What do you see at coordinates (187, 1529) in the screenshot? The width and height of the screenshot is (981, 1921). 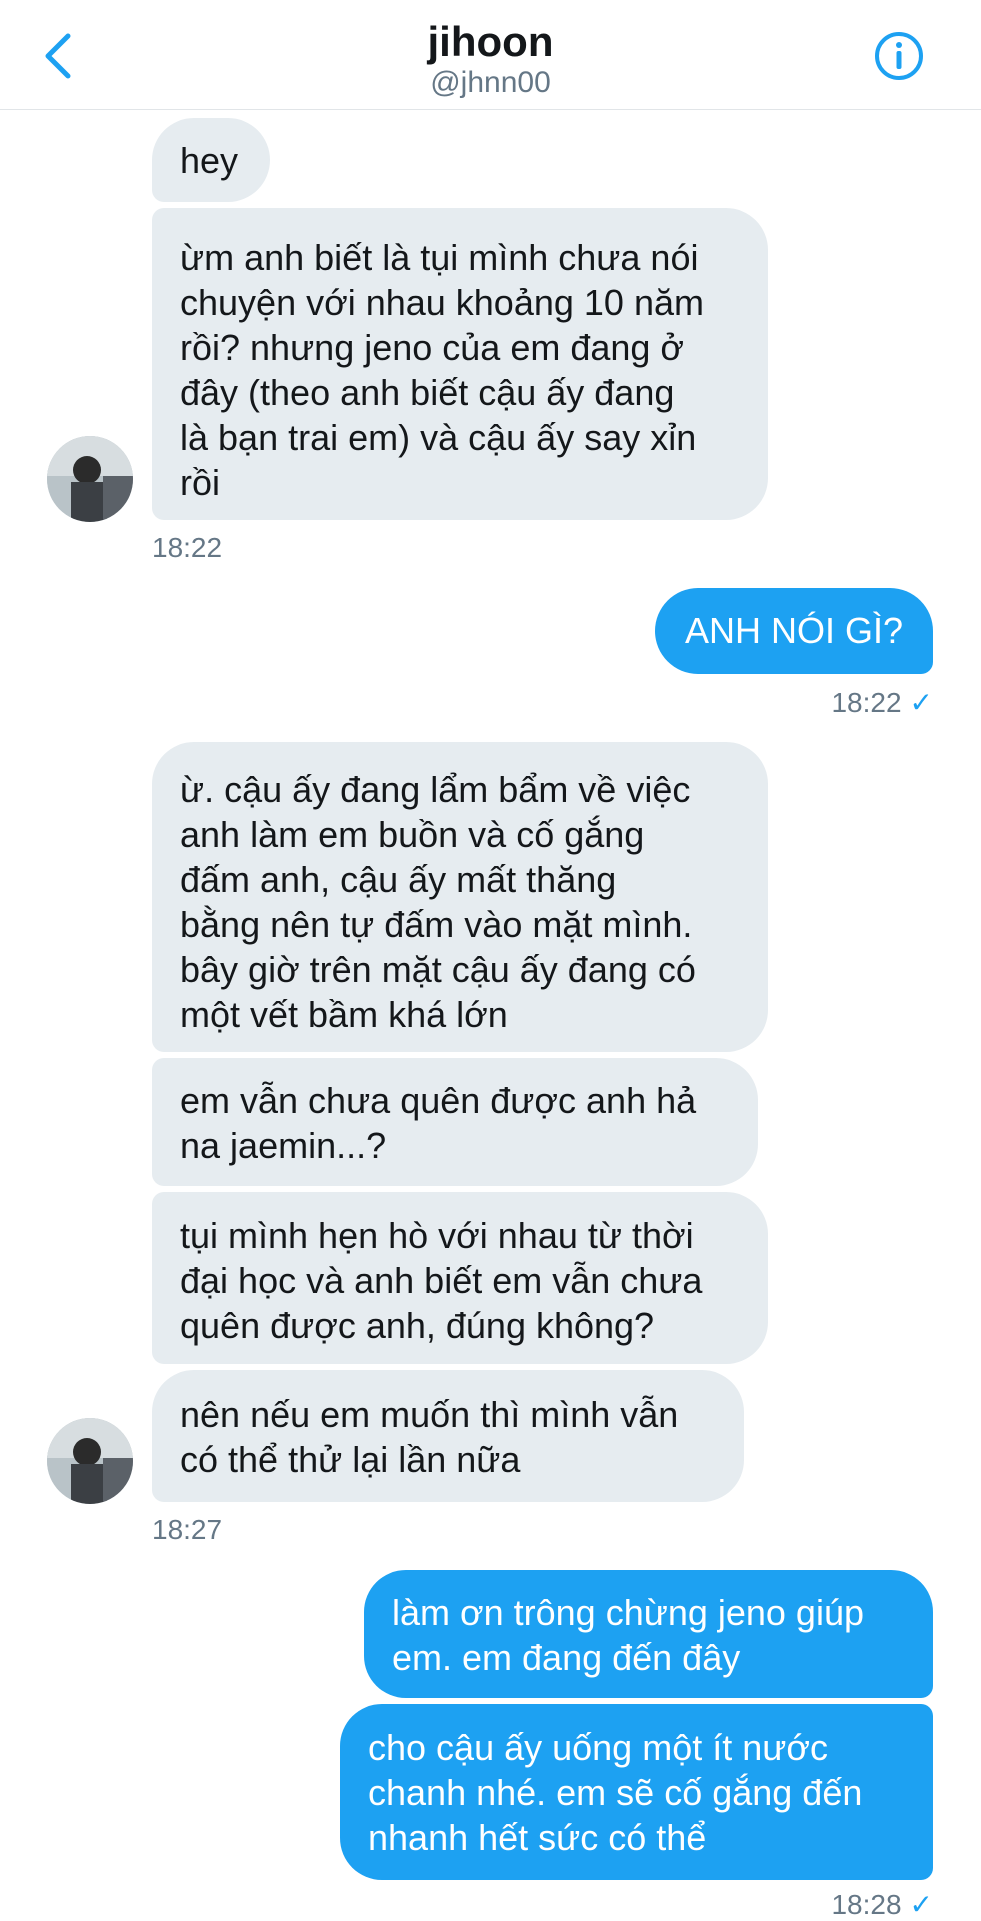 I see `message-timestamp: 18:27` at bounding box center [187, 1529].